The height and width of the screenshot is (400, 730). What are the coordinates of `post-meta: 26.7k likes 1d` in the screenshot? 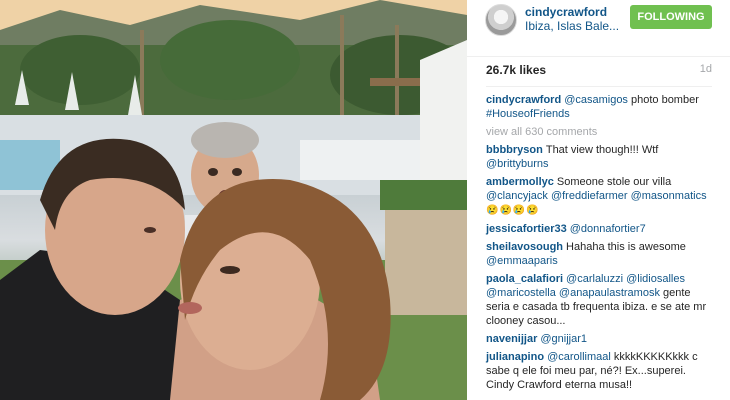 It's located at (599, 72).